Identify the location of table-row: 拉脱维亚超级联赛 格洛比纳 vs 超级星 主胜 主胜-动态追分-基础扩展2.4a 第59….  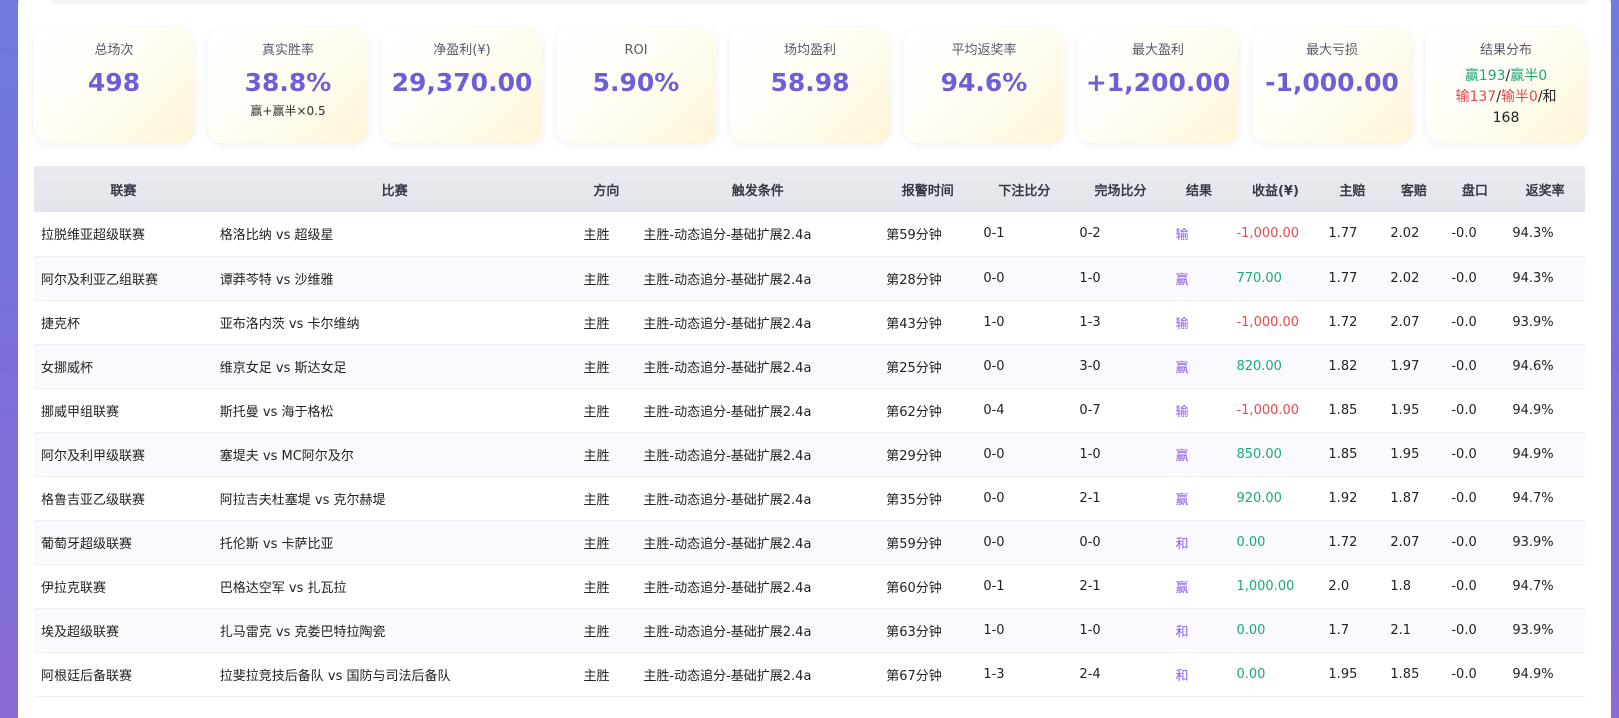
(809, 234).